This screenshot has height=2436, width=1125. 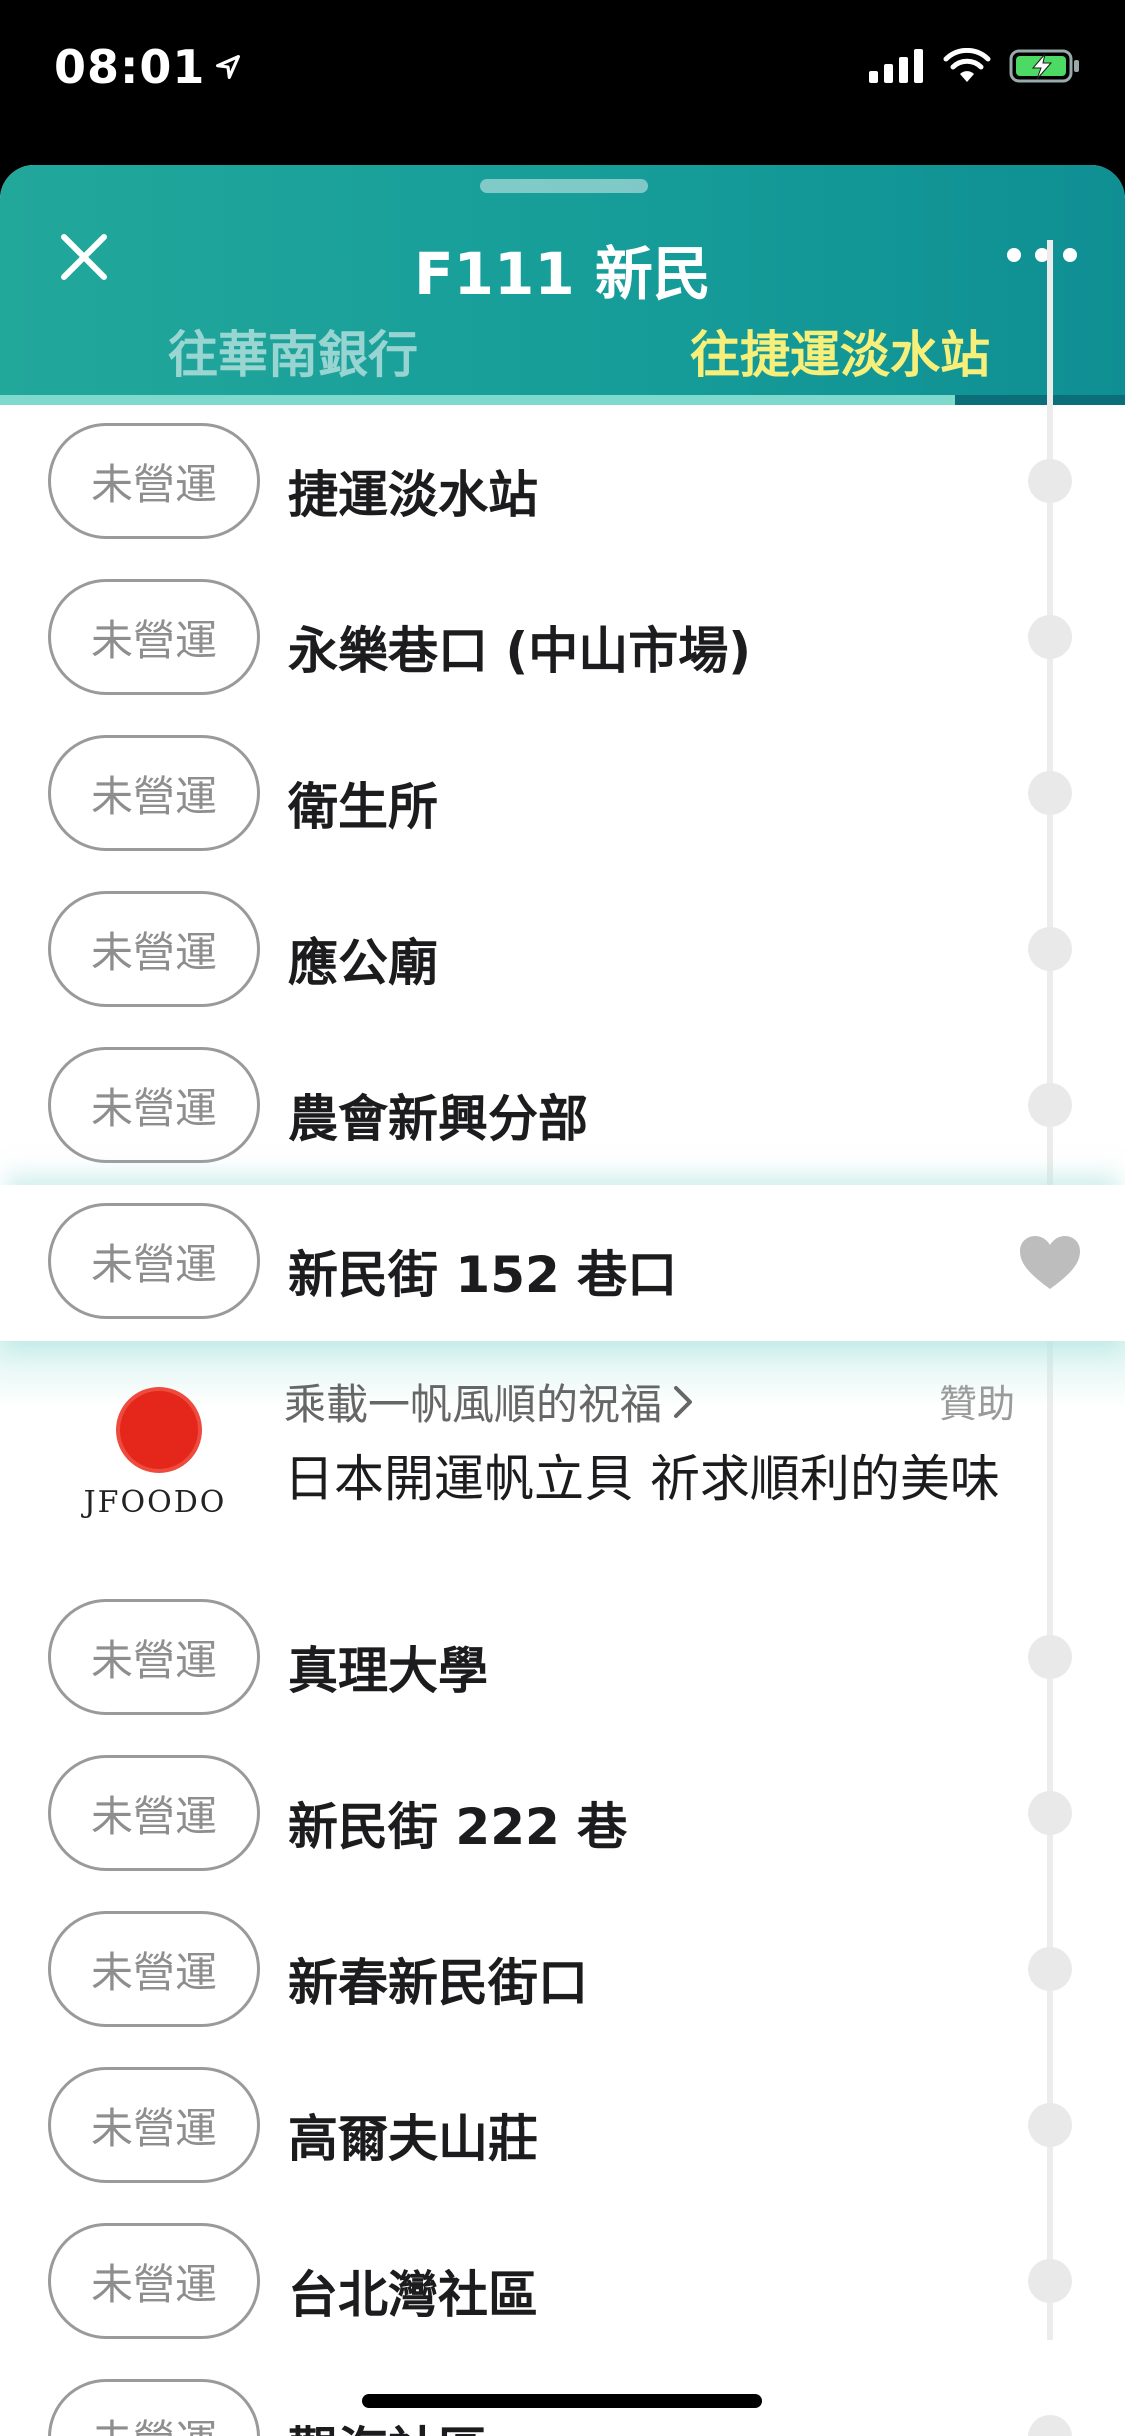 What do you see at coordinates (477, 400) in the screenshot?
I see `header-progress-fill` at bounding box center [477, 400].